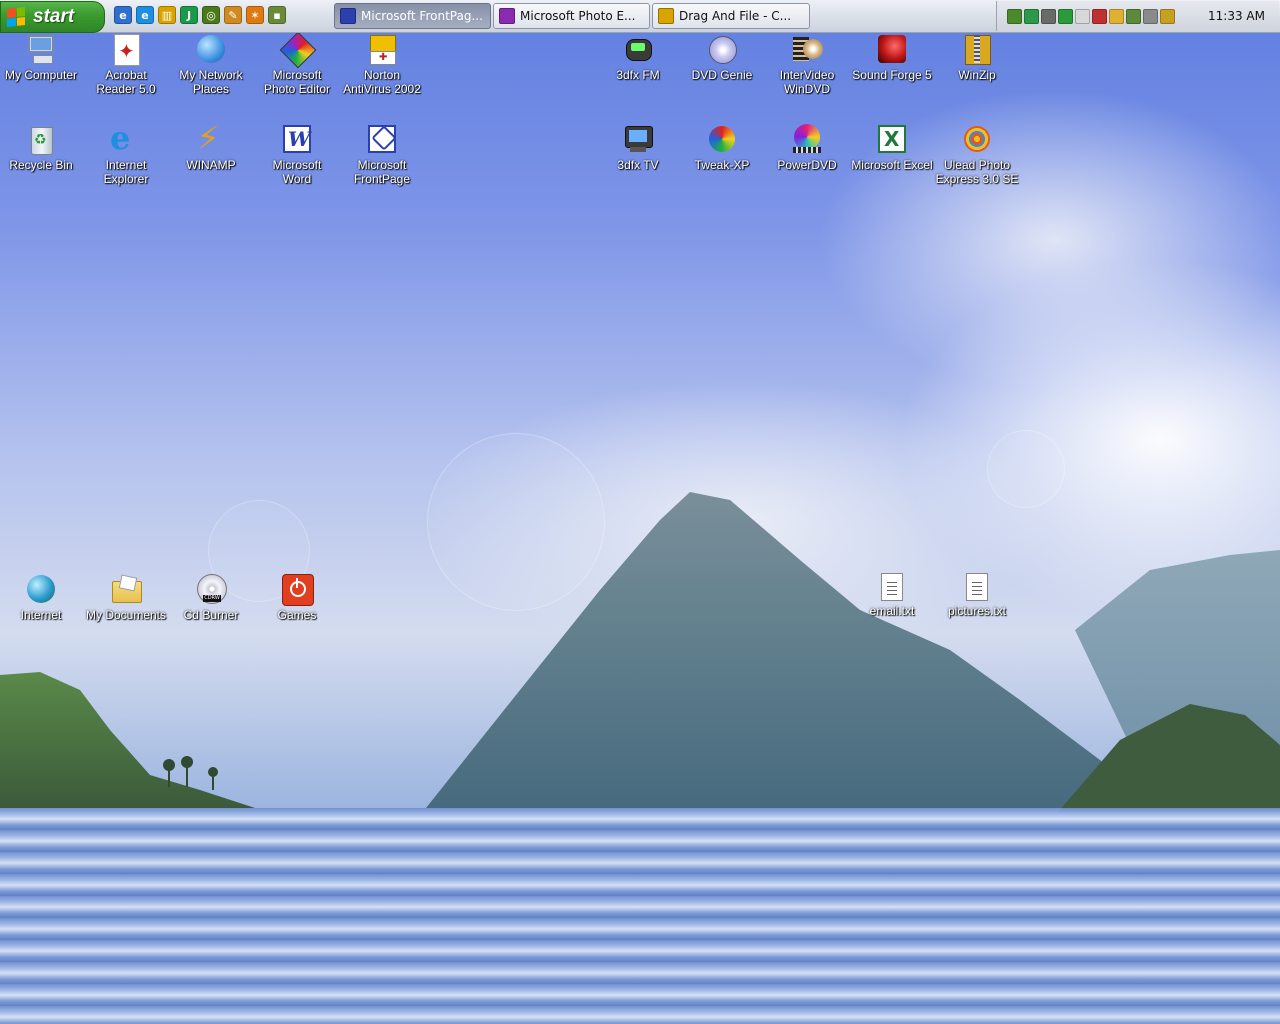 The width and height of the screenshot is (1280, 1024). I want to click on desktop-icon-3dfx-tv: 3dfx TV, so click(638, 147).